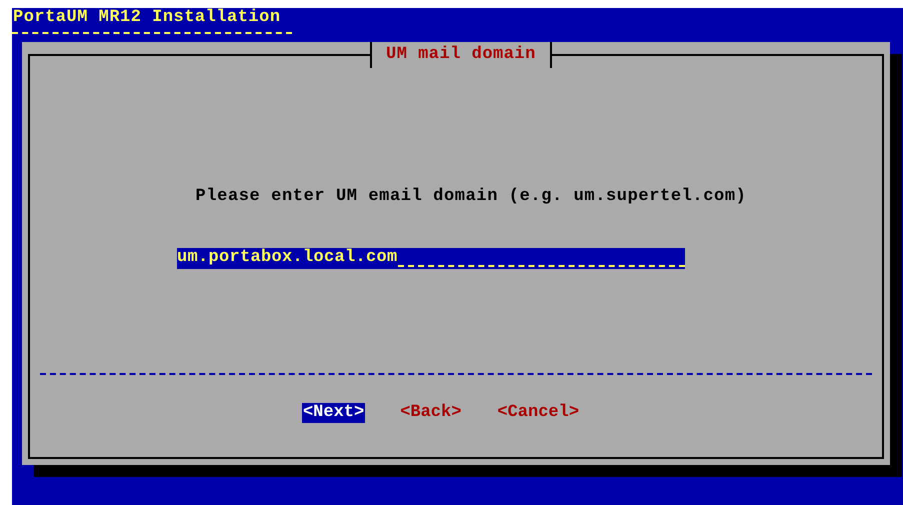 The image size is (903, 505). What do you see at coordinates (471, 197) in the screenshot?
I see `prompt-text: Please enter UM email domain (e.g. um.supertel.com)` at bounding box center [471, 197].